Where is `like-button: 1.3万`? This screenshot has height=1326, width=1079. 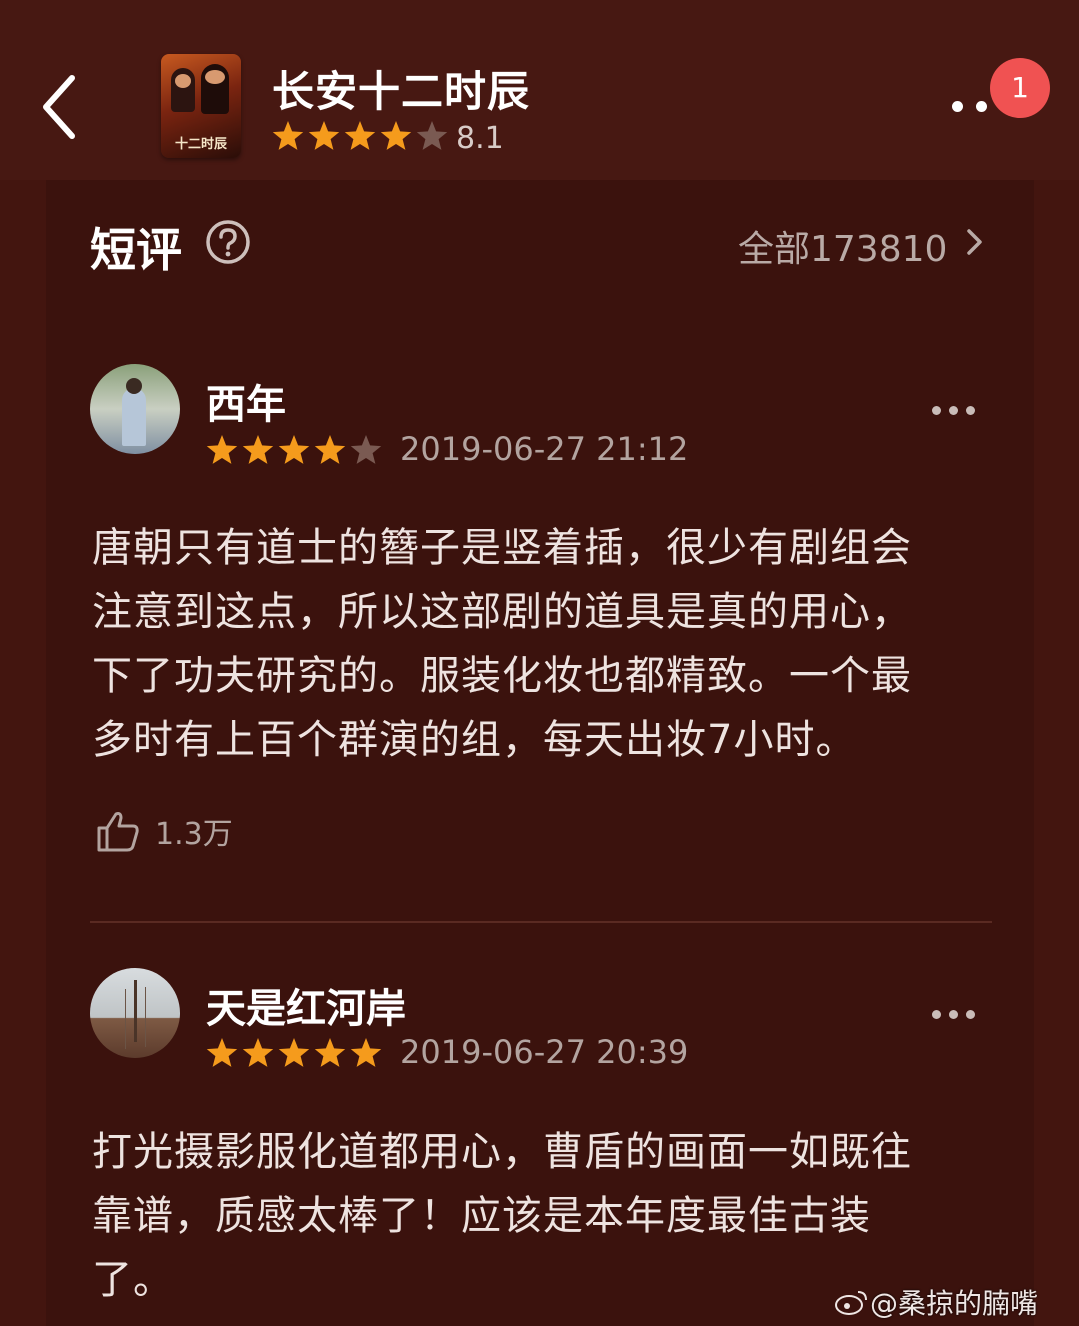 like-button: 1.3万 is located at coordinates (164, 831).